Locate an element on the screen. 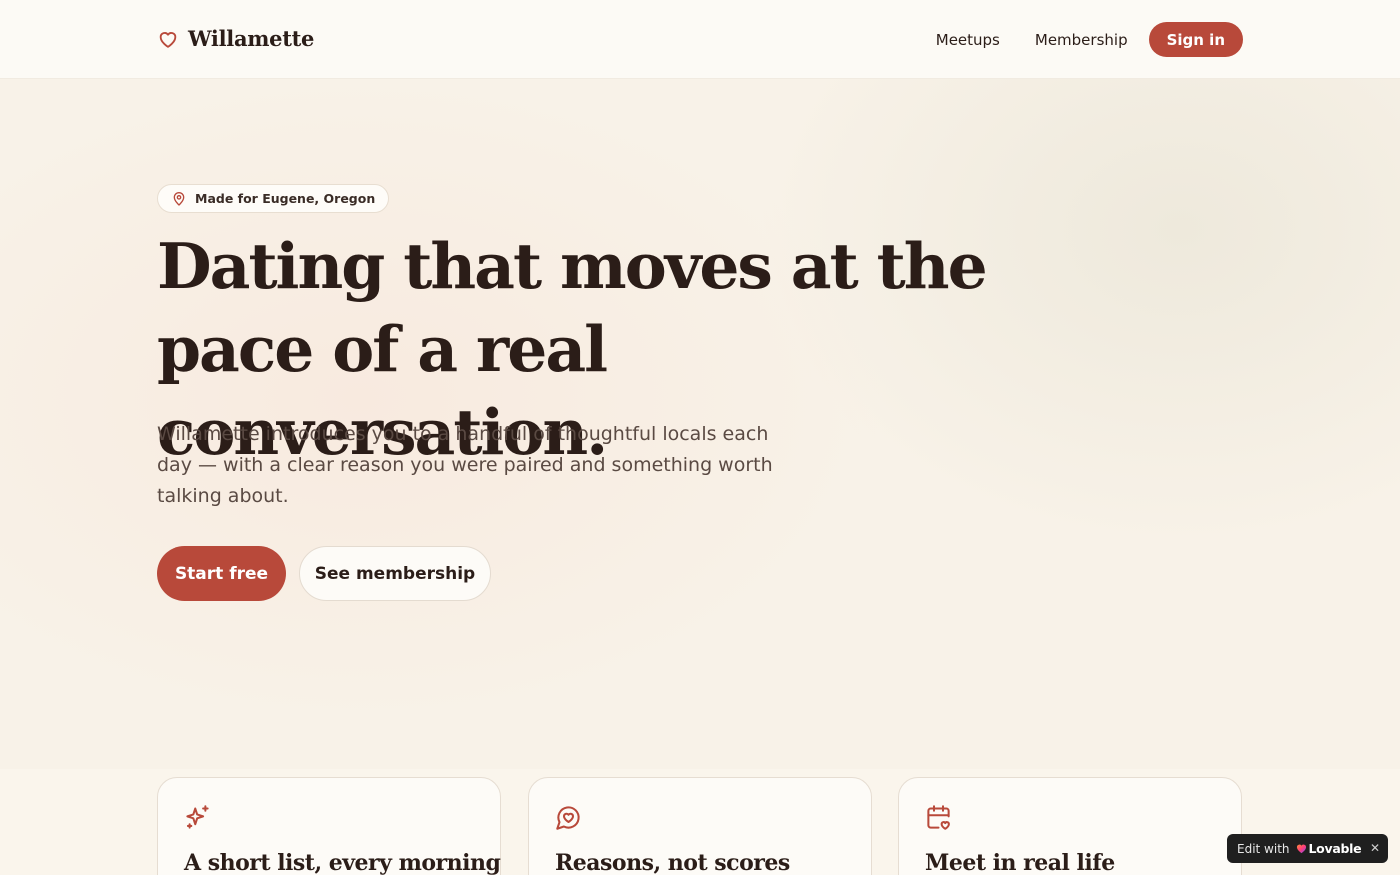 This screenshot has height=875, width=1400. location-badge-label: Made for Eugene, Oregon is located at coordinates (285, 198).